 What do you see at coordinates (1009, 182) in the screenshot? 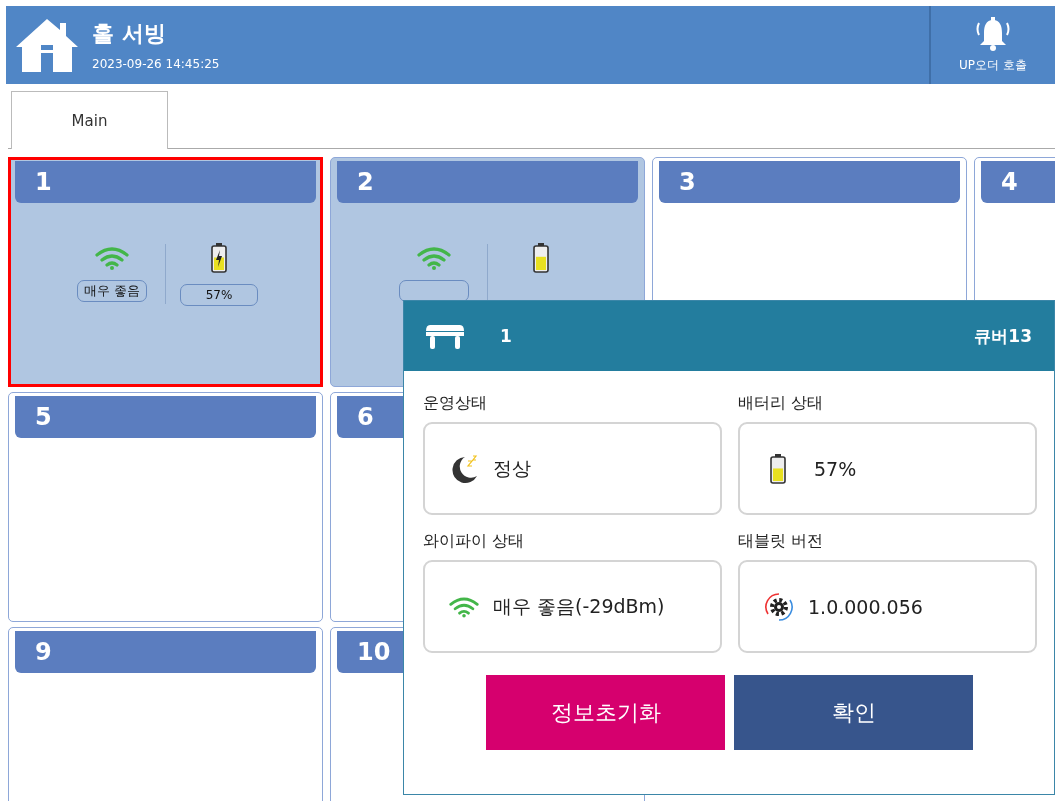
I see `table-number: 4` at bounding box center [1009, 182].